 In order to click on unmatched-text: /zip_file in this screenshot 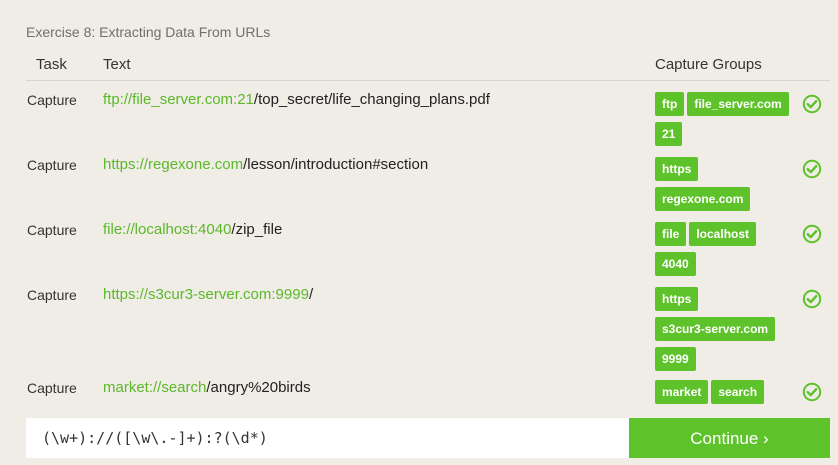, I will do `click(257, 229)`.